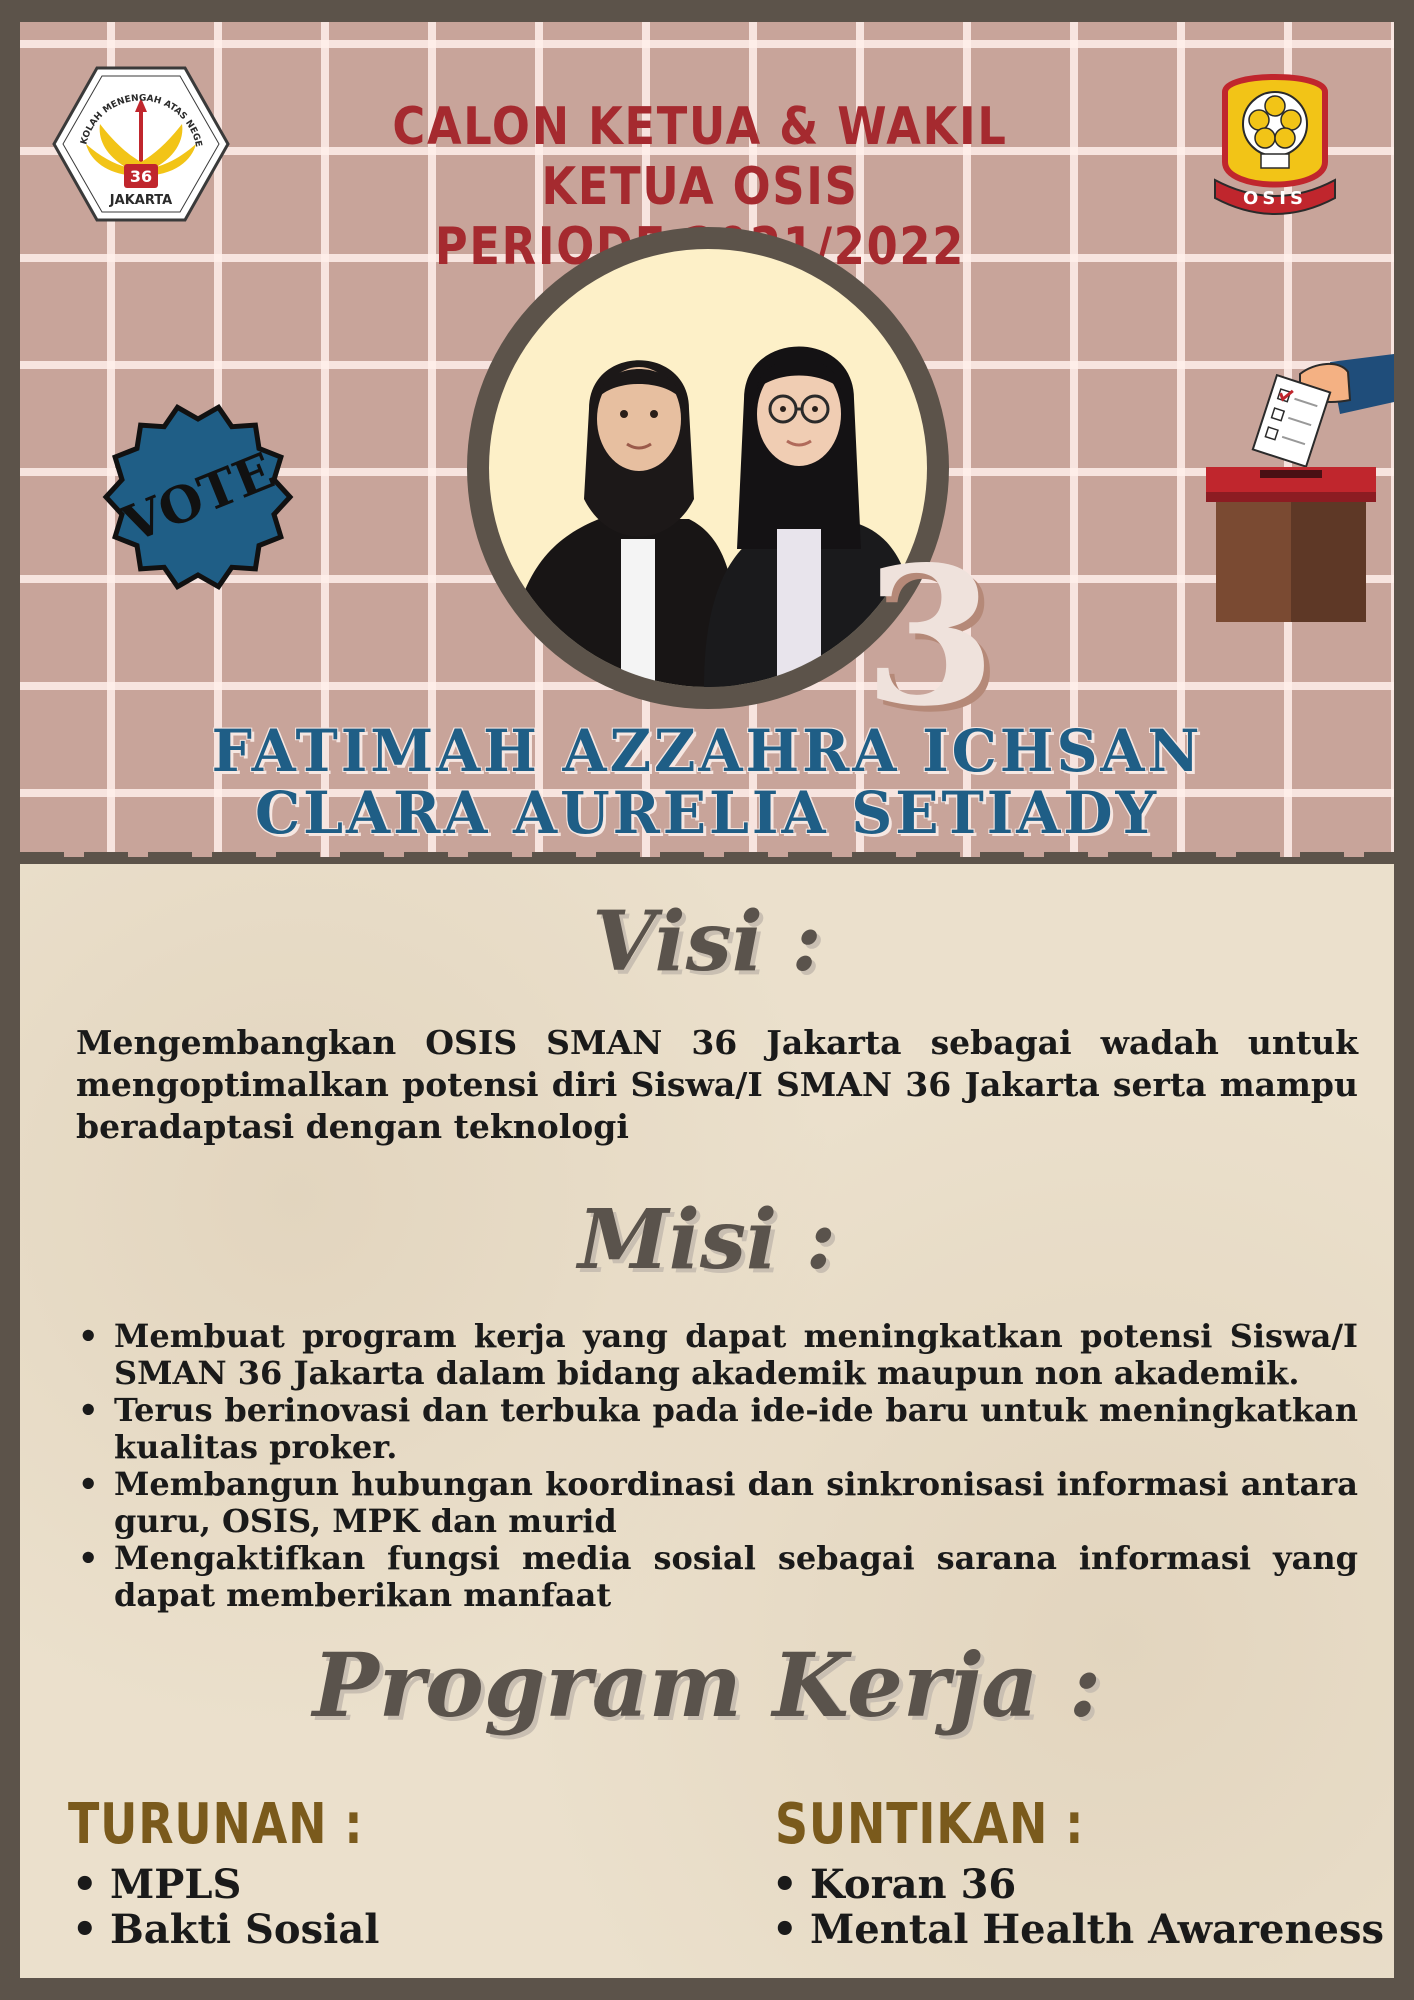  What do you see at coordinates (707, 858) in the screenshot?
I see `dashed-divider` at bounding box center [707, 858].